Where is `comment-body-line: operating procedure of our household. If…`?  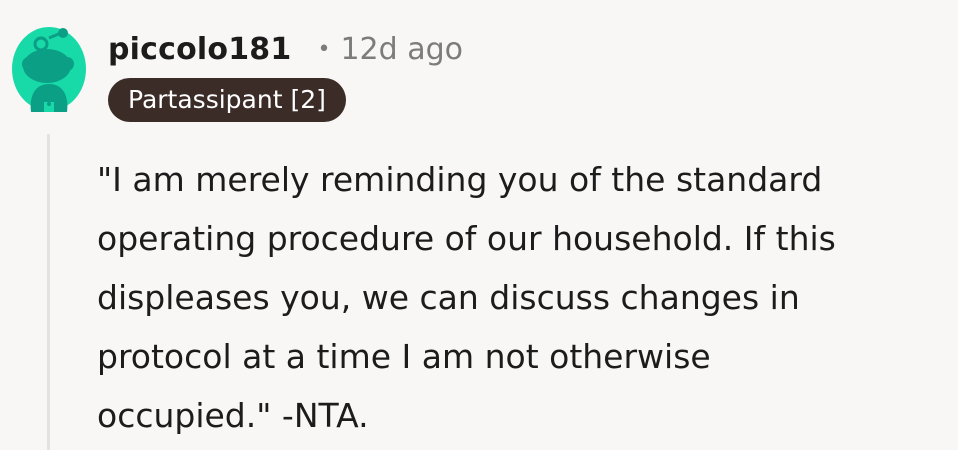 comment-body-line: operating procedure of our household. If… is located at coordinates (466, 238).